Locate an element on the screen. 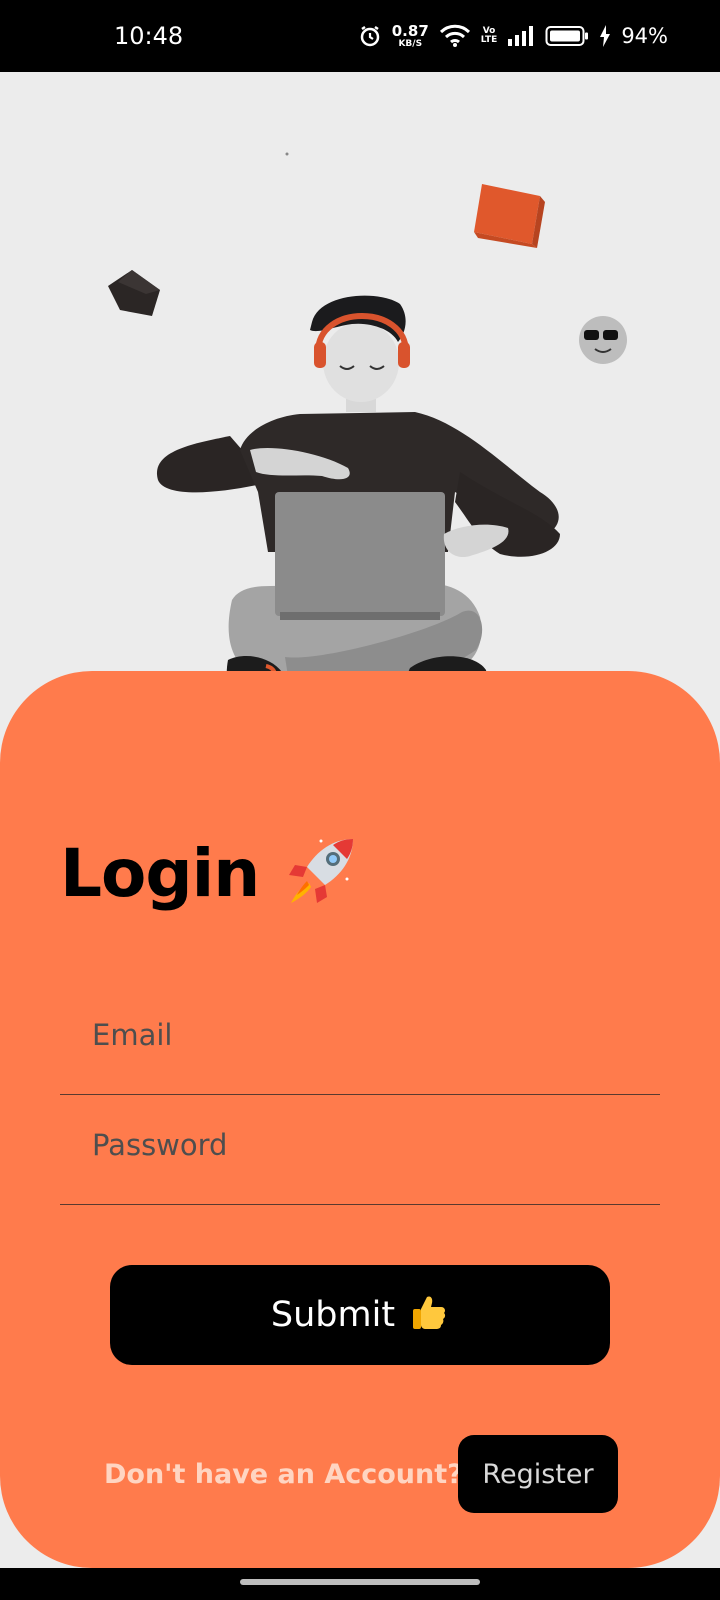 Image resolution: width=720 pixels, height=1600 pixels. page-title: Login is located at coordinates (160, 873).